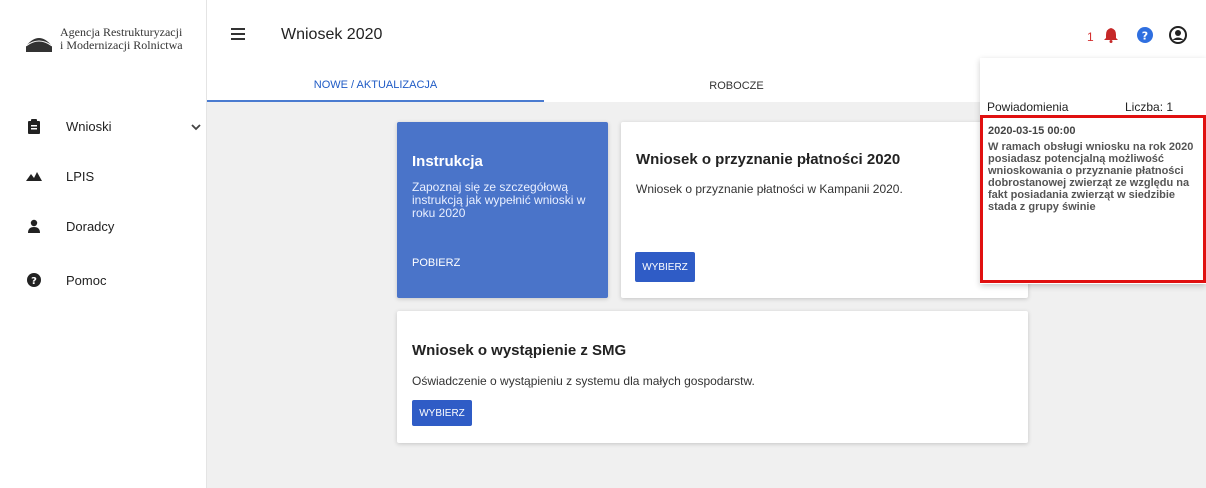 The height and width of the screenshot is (488, 1206). I want to click on smg-card-title: Wniosek o wystąpienie z SMG, so click(519, 350).